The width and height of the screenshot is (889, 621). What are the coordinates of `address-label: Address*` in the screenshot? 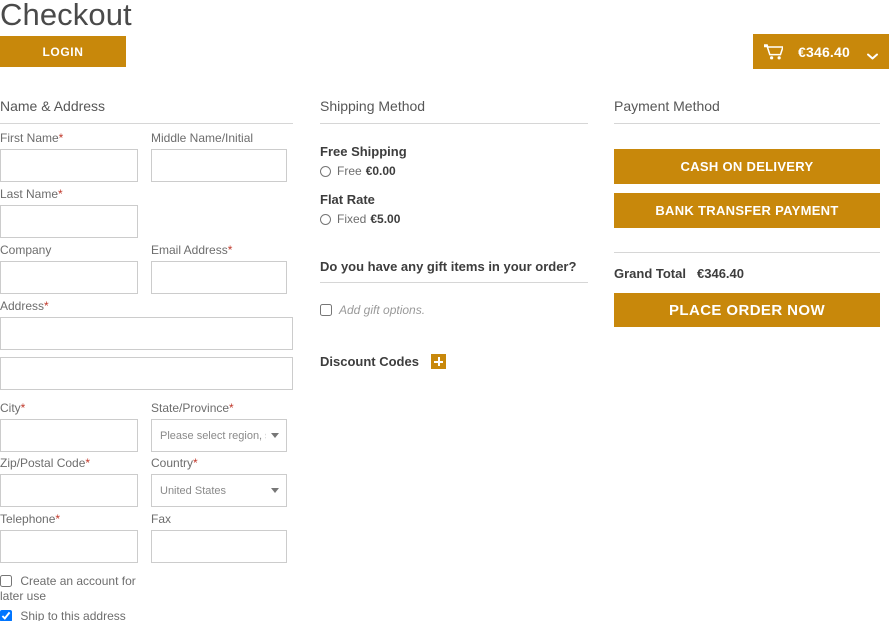 It's located at (24, 306).